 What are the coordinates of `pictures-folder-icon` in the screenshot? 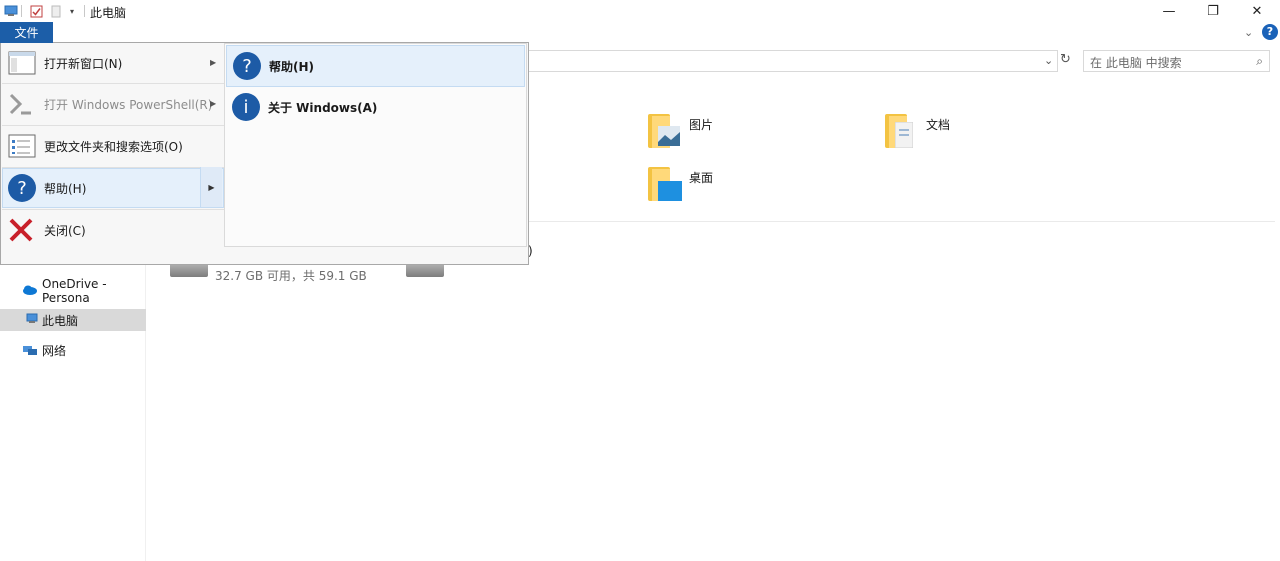 It's located at (667, 131).